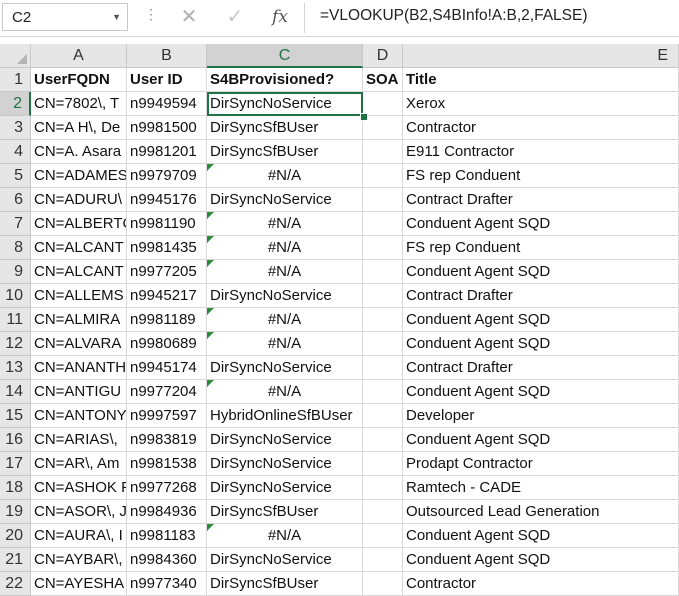 This screenshot has width=679, height=596. Describe the element at coordinates (285, 344) in the screenshot. I see `cell-c12: #N/A` at that location.